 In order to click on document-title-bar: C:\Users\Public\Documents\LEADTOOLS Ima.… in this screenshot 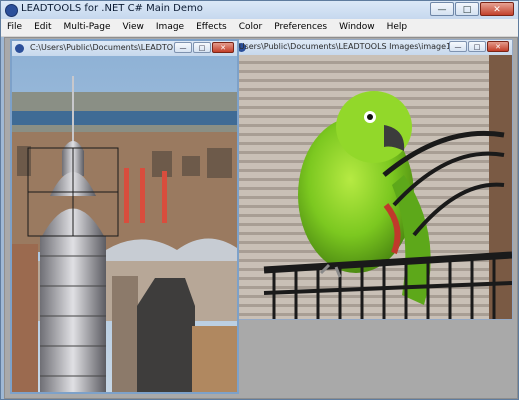, I will do `click(124, 49)`.